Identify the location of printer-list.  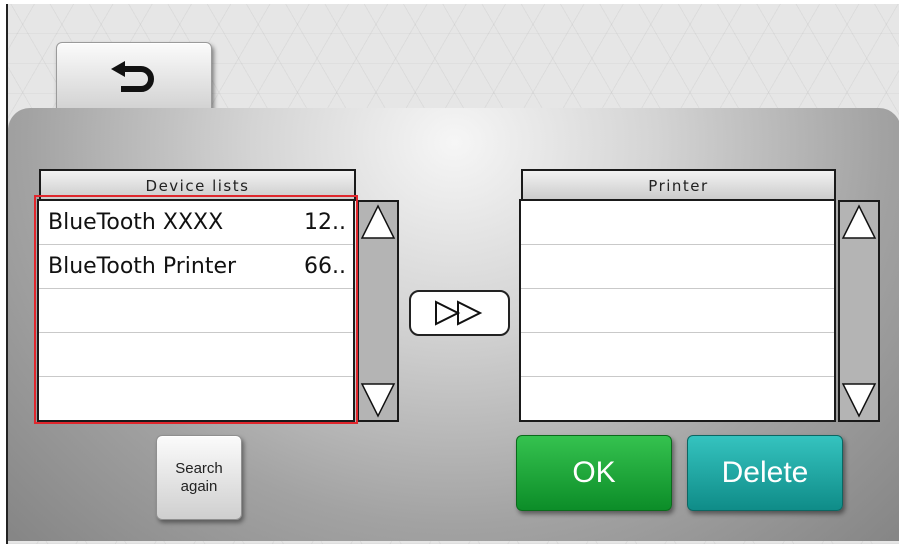
(677, 310).